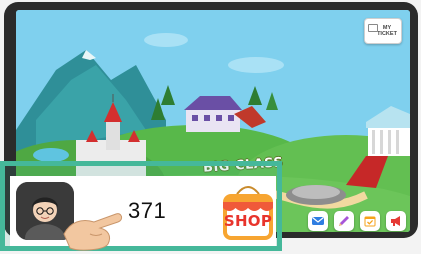 The image size is (421, 254). I want to click on announcement-button, so click(396, 221).